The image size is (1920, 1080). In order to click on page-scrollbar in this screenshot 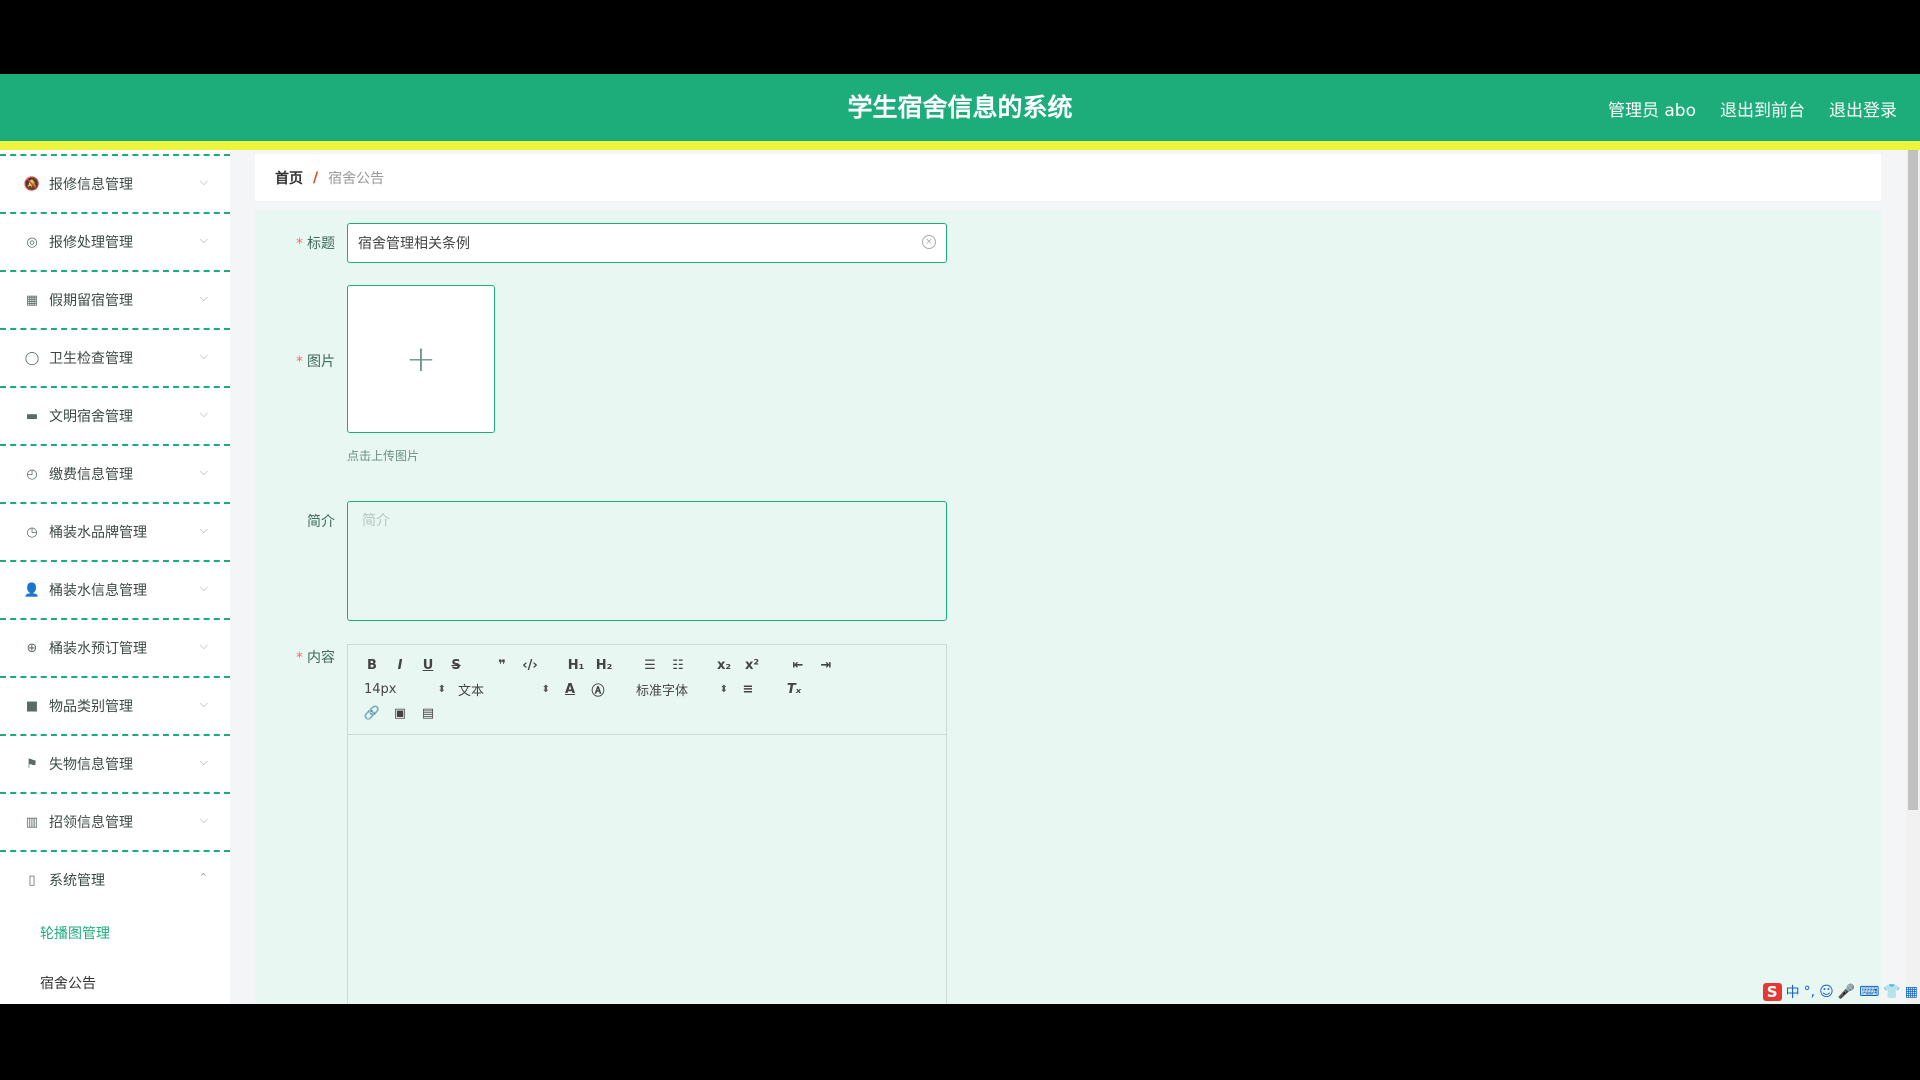, I will do `click(1913, 577)`.